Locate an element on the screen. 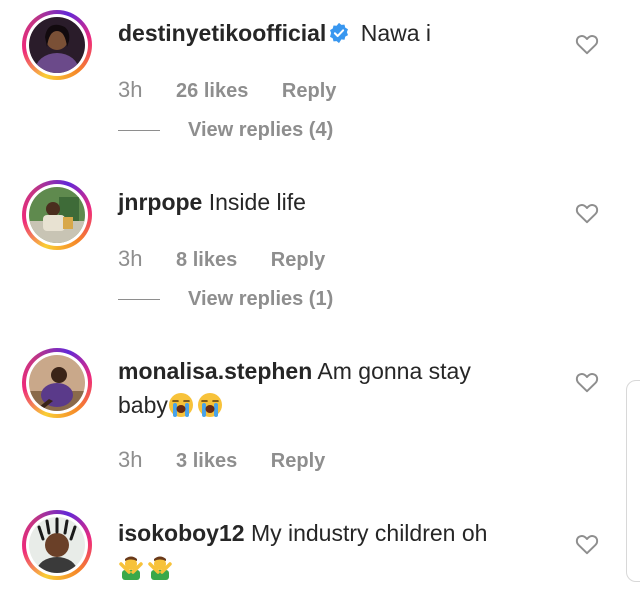 This screenshot has height=600, width=640. comment-meta: 3h 8 likes Reply is located at coordinates (221, 259).